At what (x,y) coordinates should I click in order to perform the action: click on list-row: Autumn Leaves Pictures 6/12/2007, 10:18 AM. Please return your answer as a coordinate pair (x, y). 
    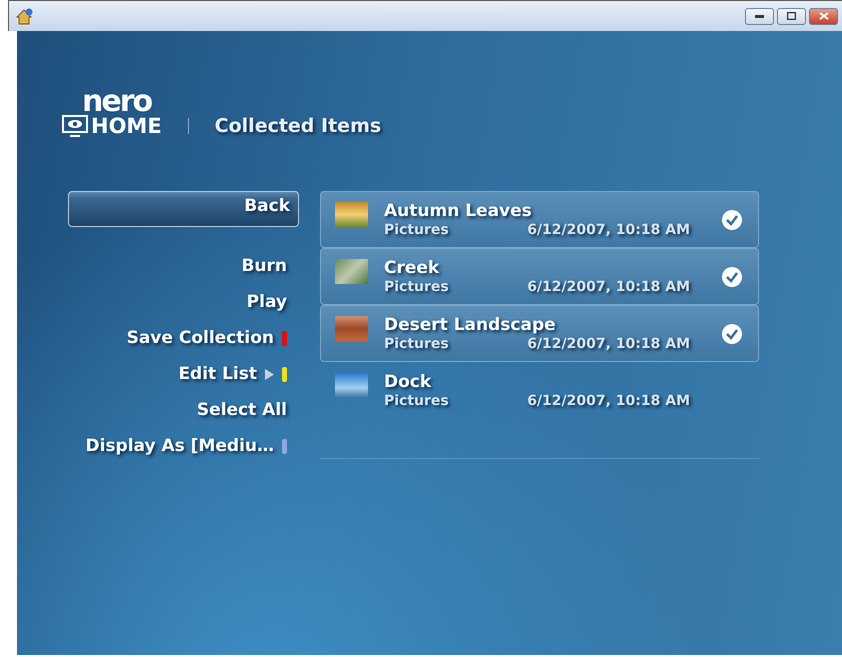
    Looking at the image, I should click on (539, 219).